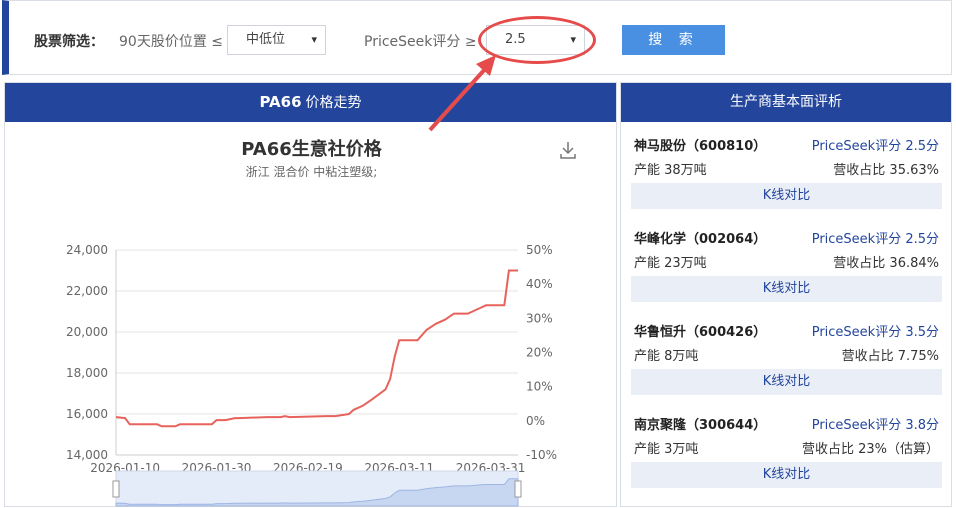 This screenshot has width=956, height=508. What do you see at coordinates (539, 284) in the screenshot?
I see `y-right-tick-label: 40%` at bounding box center [539, 284].